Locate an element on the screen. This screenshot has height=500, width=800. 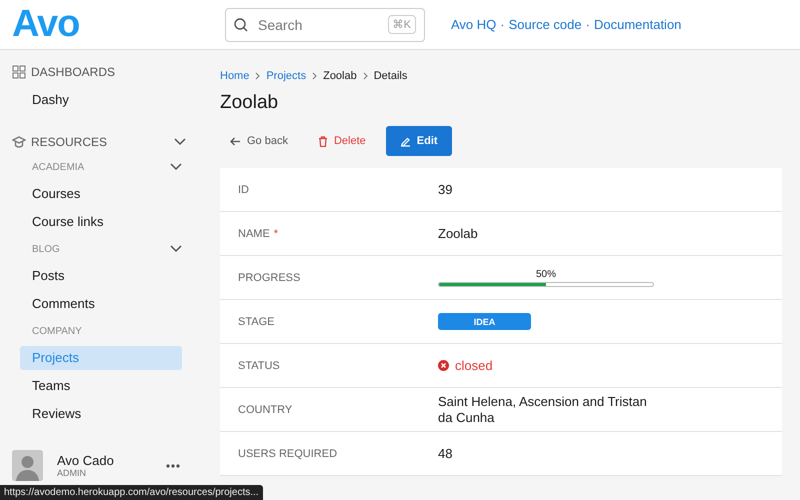
sidebar-item: Reviews is located at coordinates (101, 414).